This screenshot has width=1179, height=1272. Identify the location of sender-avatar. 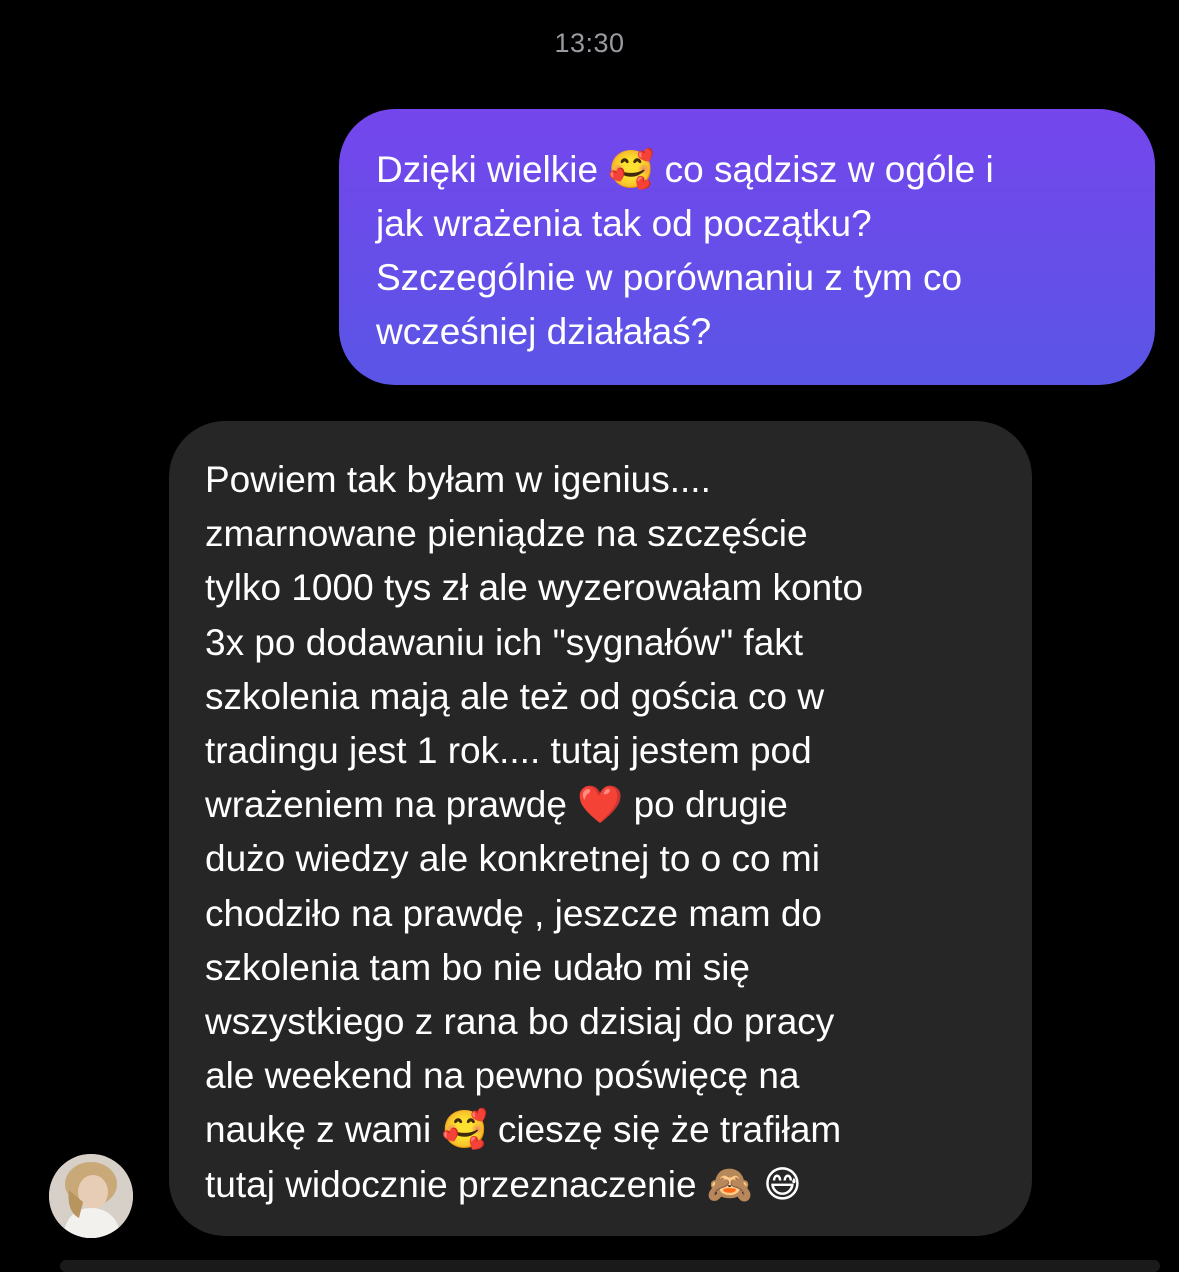
(91, 1196).